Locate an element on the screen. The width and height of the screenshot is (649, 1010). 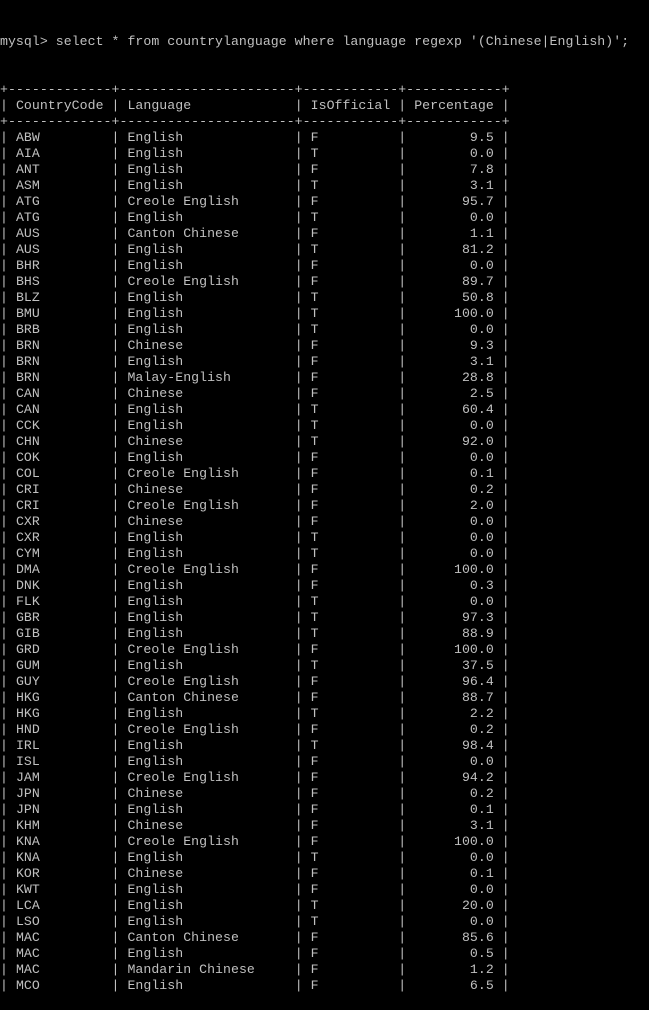
table-row: | KWT | English | F | 0.0 | is located at coordinates (255, 889).